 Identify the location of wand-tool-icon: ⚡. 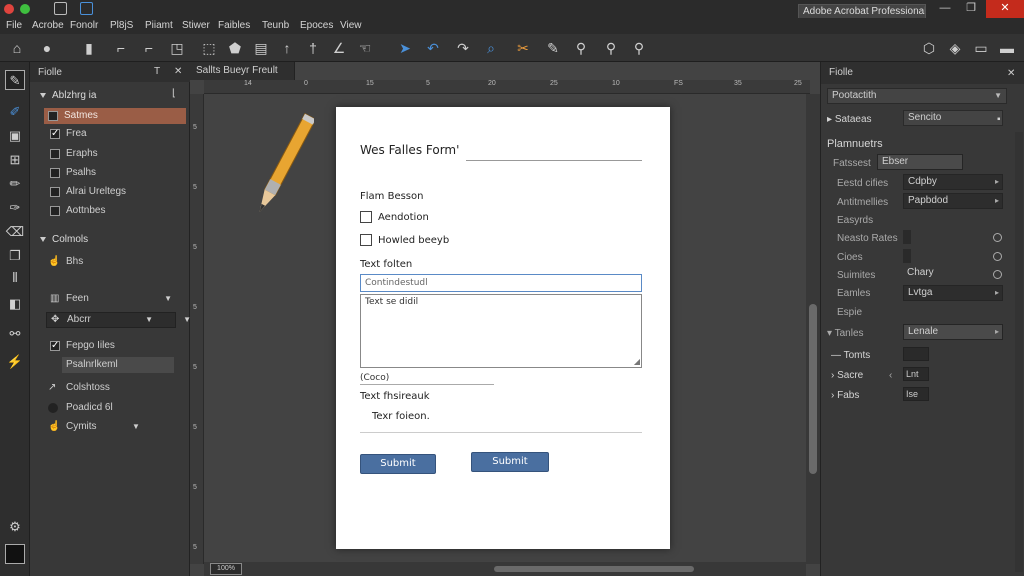
(15, 362).